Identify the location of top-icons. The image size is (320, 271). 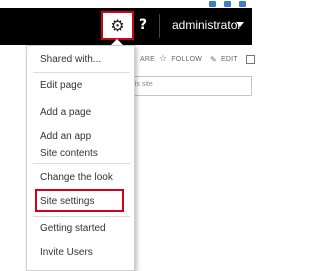
(227, 4).